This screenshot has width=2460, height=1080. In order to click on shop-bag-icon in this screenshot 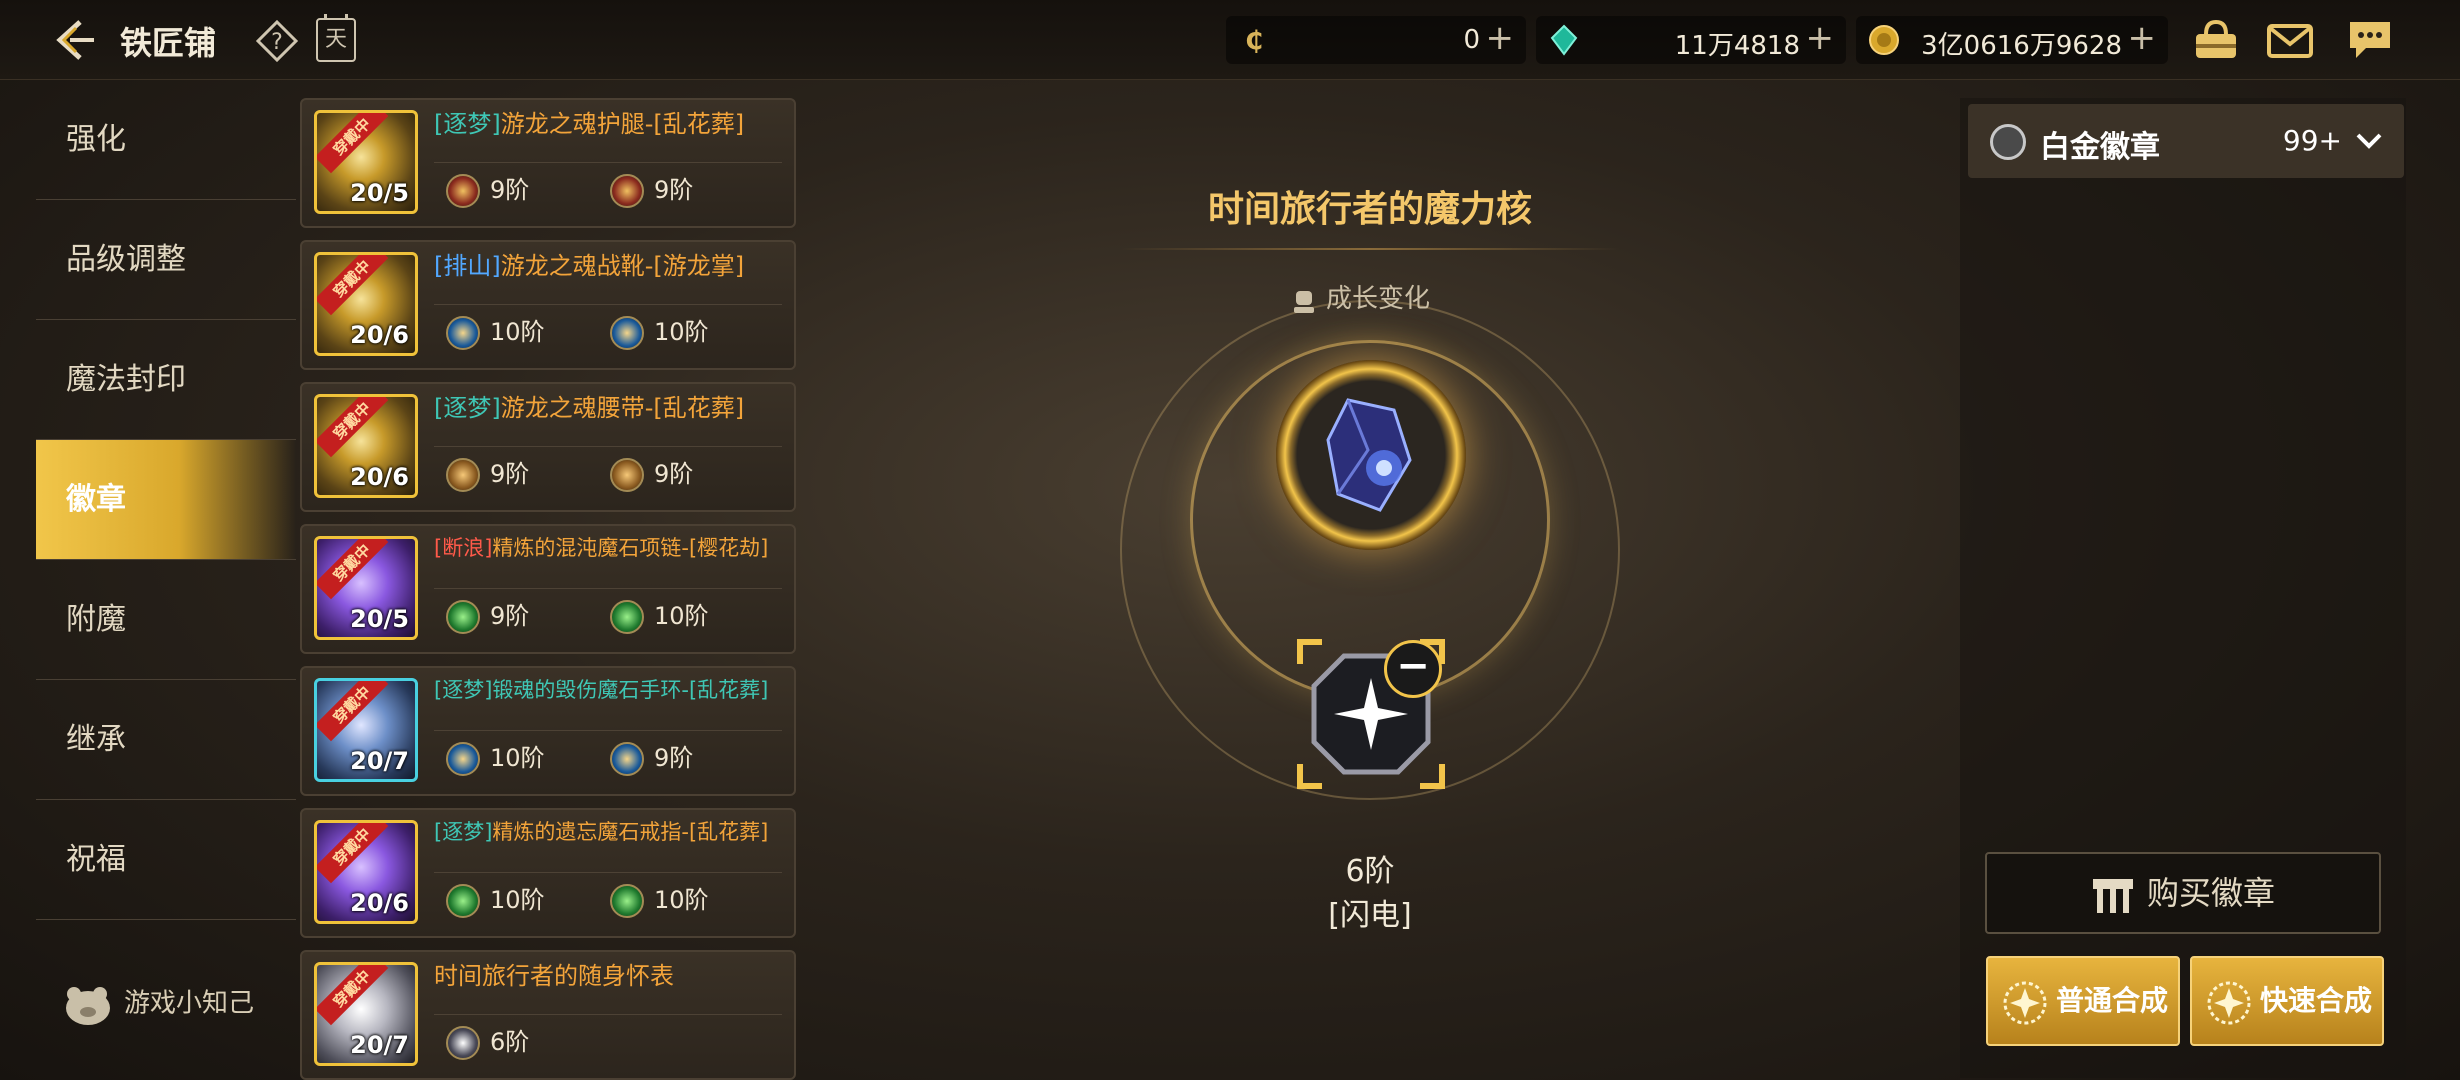, I will do `click(2216, 40)`.